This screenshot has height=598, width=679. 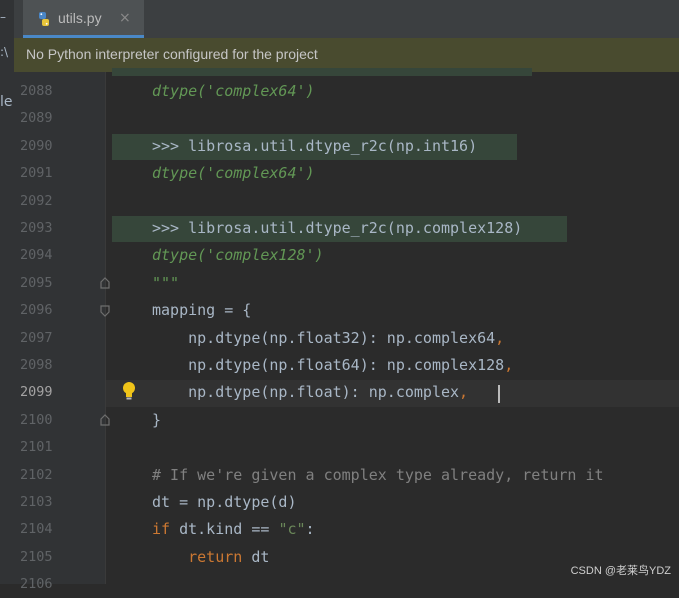 What do you see at coordinates (36, 420) in the screenshot?
I see `line-number: 2100` at bounding box center [36, 420].